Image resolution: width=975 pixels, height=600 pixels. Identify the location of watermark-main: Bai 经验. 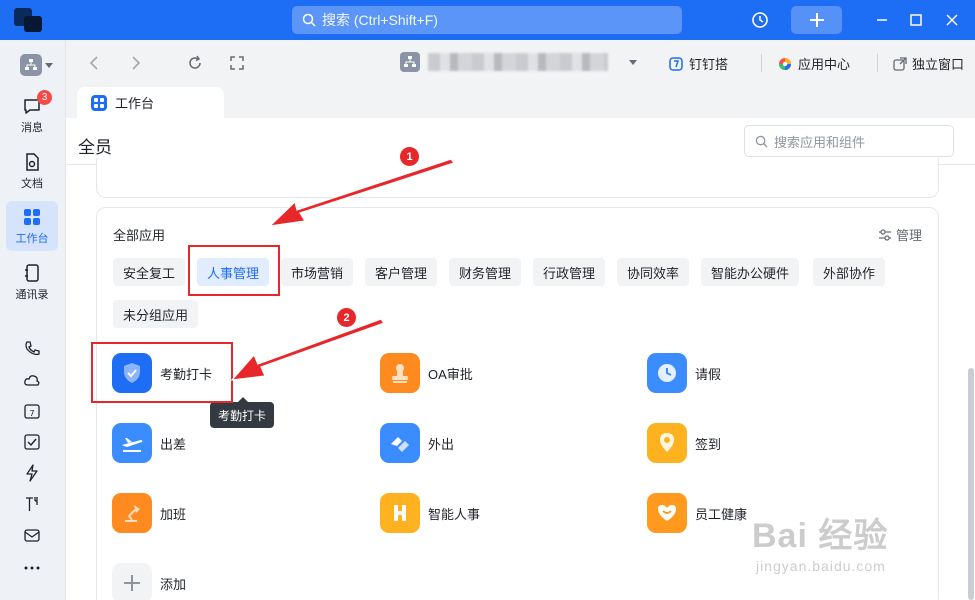
(820, 536).